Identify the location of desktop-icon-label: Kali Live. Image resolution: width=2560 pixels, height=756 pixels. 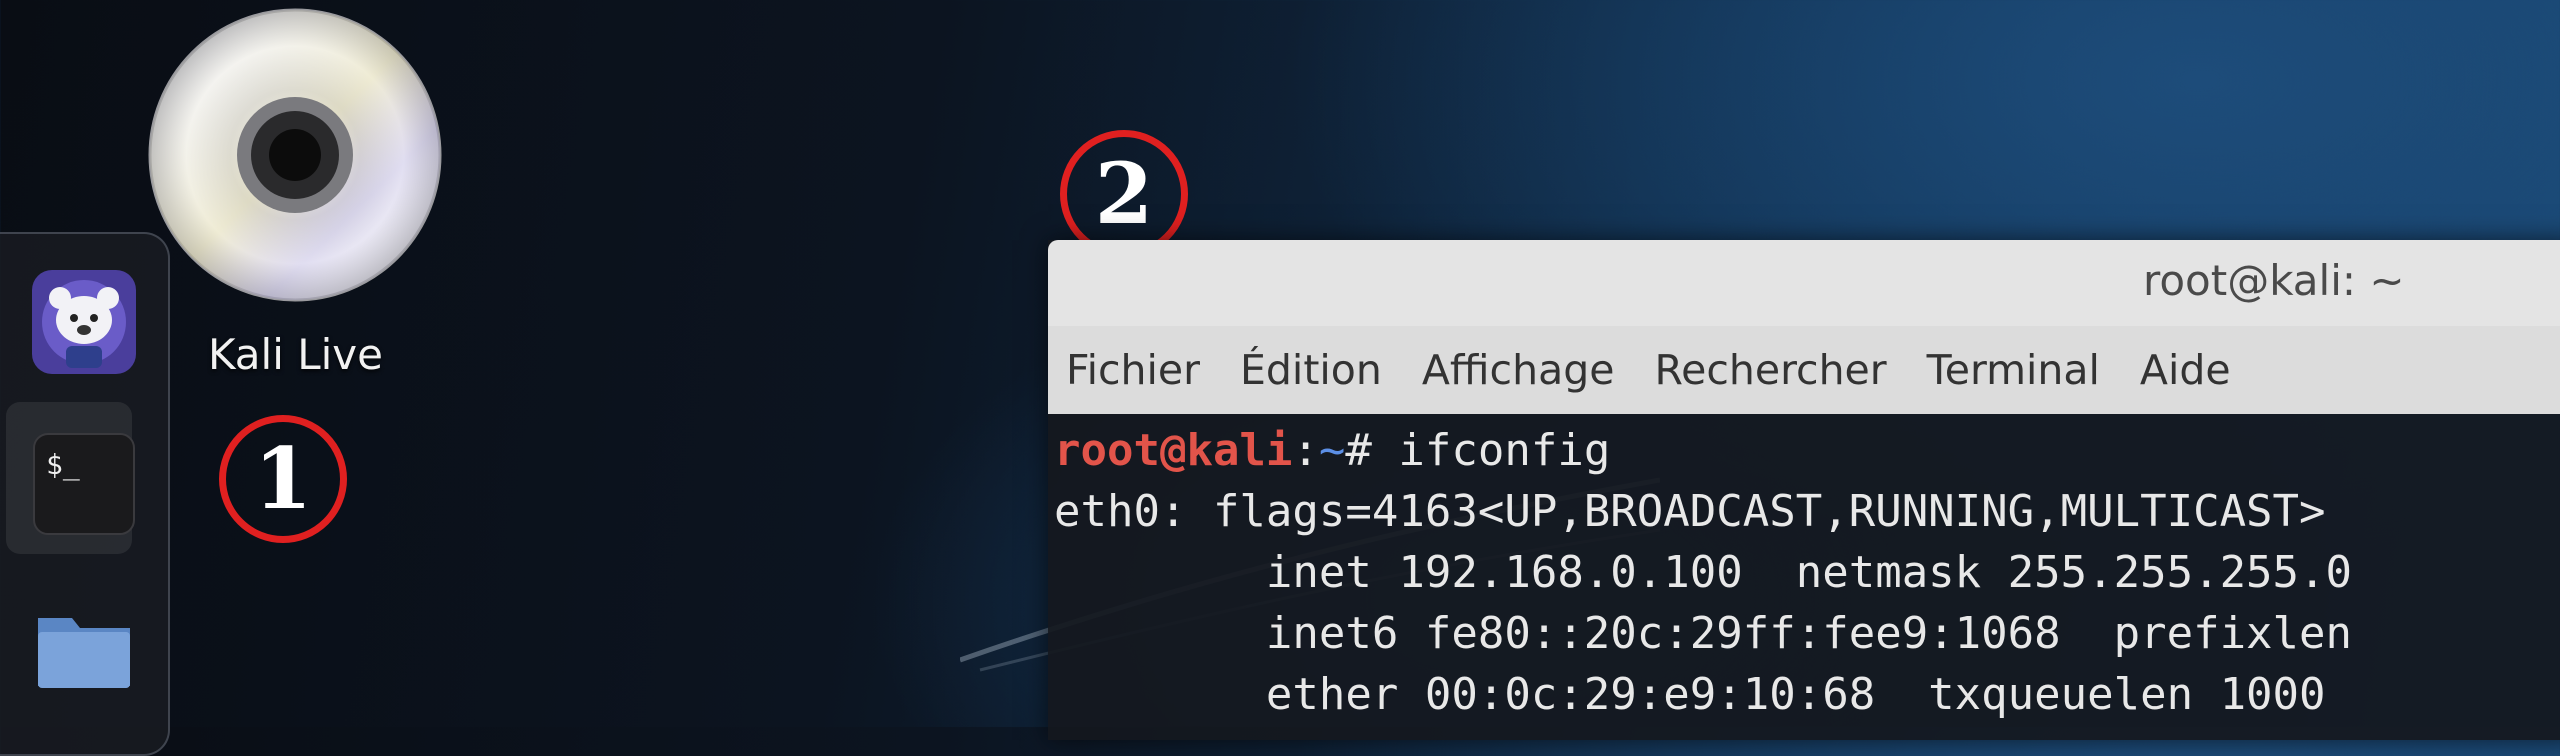
(295, 354).